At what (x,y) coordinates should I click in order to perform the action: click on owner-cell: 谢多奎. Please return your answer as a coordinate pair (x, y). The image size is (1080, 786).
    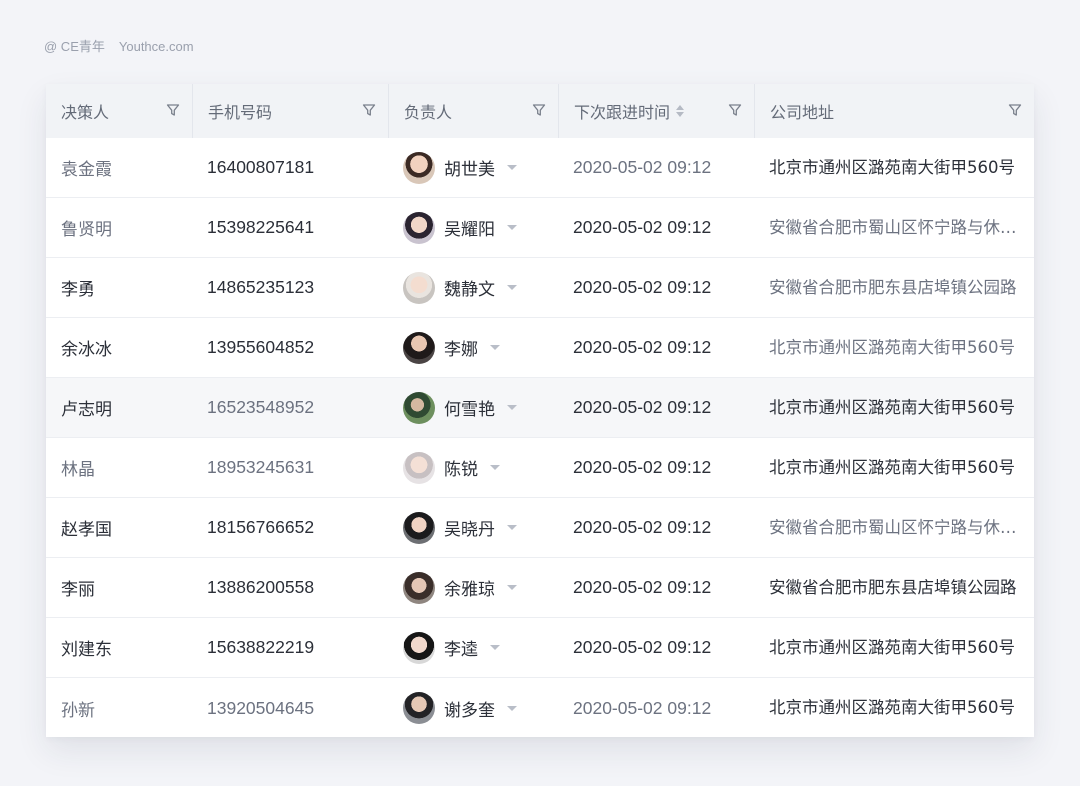
    Looking at the image, I should click on (473, 708).